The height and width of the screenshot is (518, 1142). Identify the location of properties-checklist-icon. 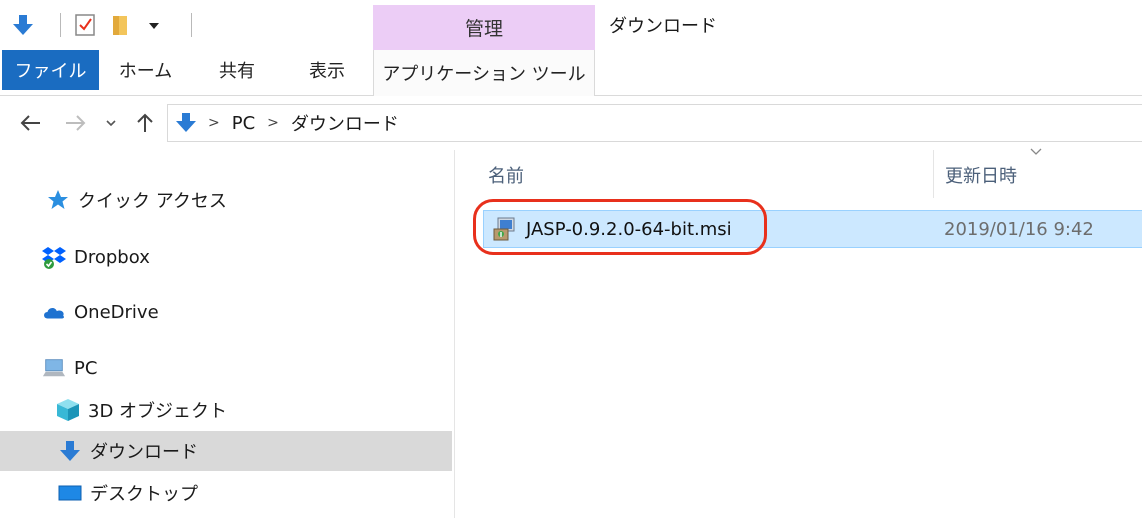
(85, 25).